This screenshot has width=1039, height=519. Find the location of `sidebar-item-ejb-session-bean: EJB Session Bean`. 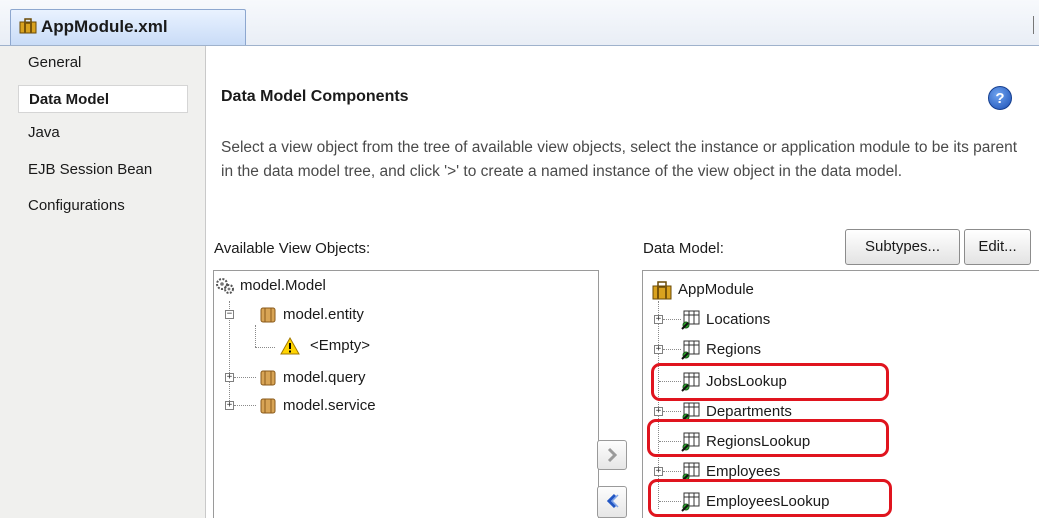

sidebar-item-ejb-session-bean: EJB Session Bean is located at coordinates (85, 170).